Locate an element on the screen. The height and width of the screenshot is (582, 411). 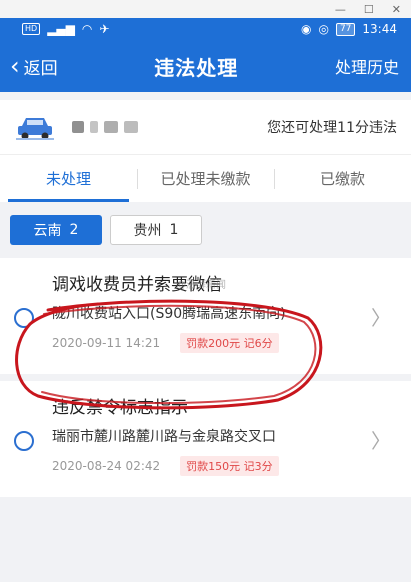
nav-bar: ‹ 返回 违法处理 处理历史 is located at coordinates (205, 66).